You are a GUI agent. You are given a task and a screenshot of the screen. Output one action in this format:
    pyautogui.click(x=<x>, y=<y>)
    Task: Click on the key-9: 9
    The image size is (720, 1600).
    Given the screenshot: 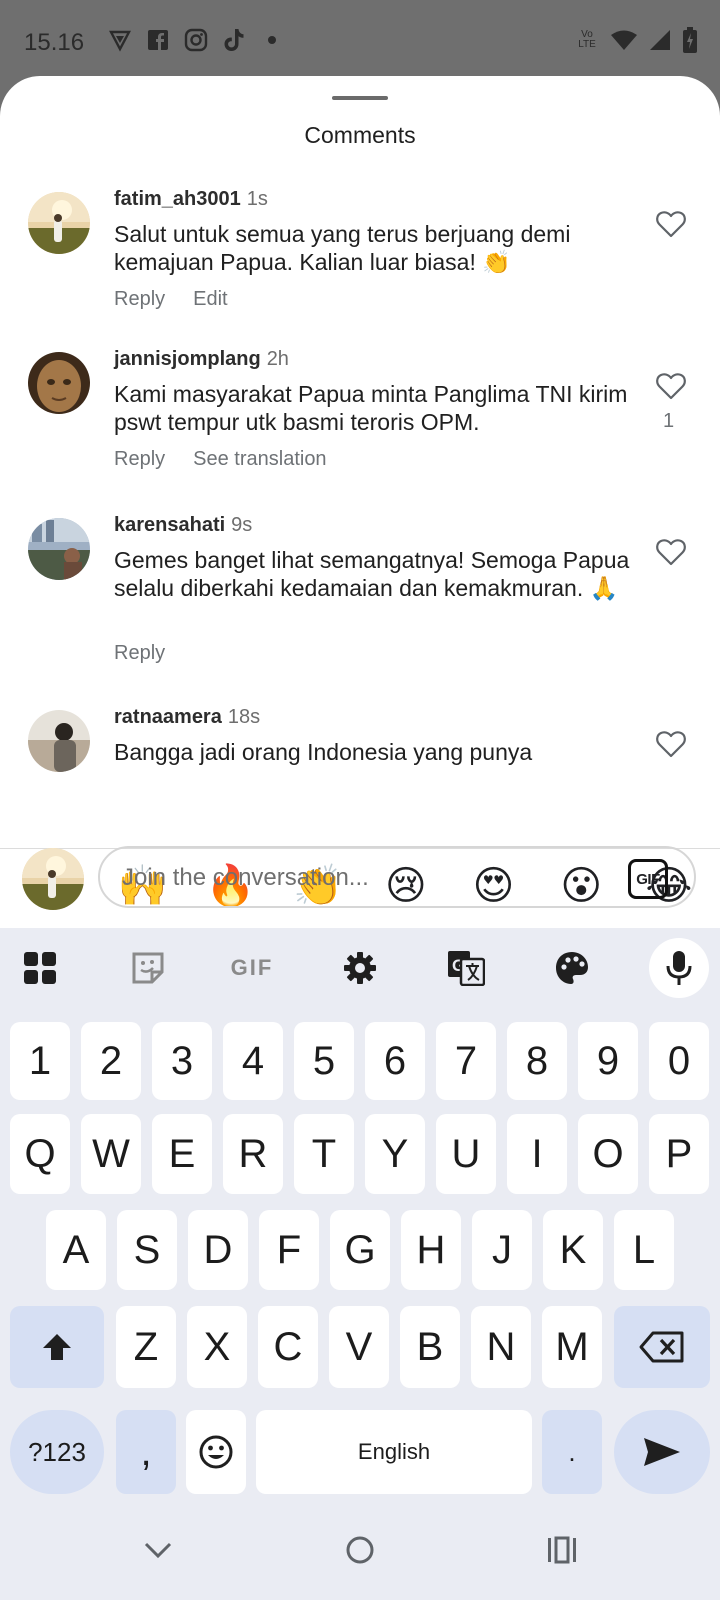 What is the action you would take?
    pyautogui.click(x=608, y=1061)
    